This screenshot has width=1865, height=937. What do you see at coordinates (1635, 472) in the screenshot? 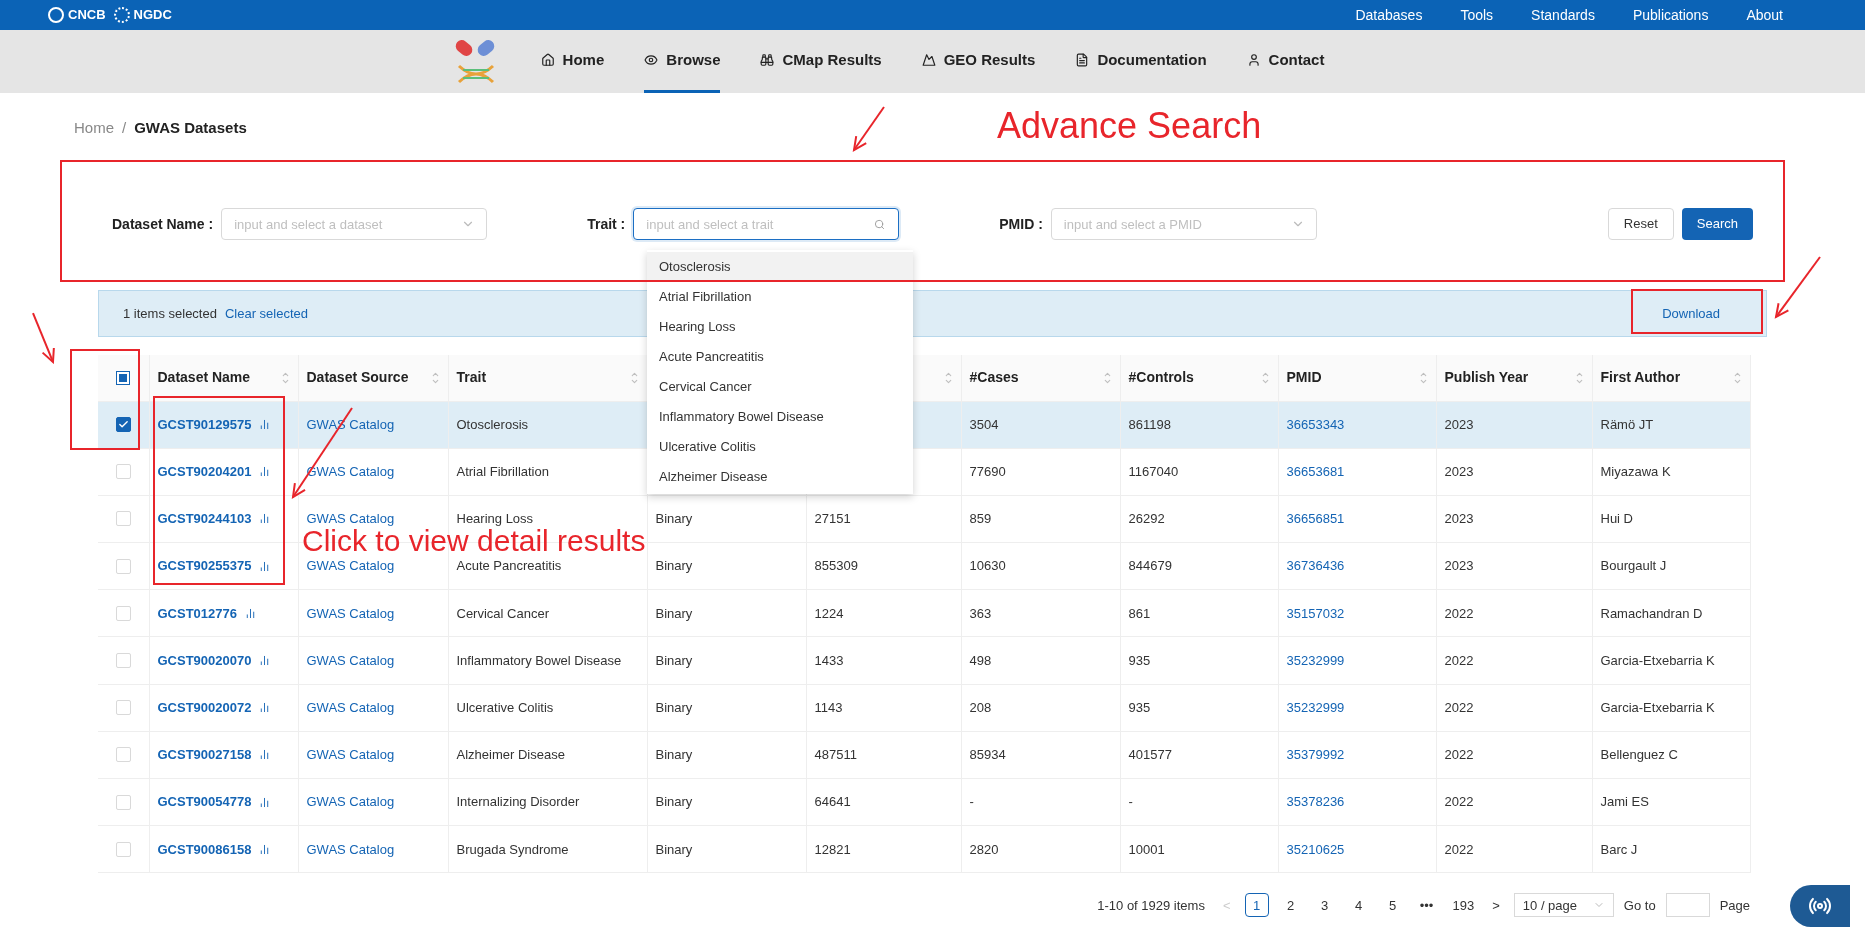
I see `table-cell: Miyazawa K` at bounding box center [1635, 472].